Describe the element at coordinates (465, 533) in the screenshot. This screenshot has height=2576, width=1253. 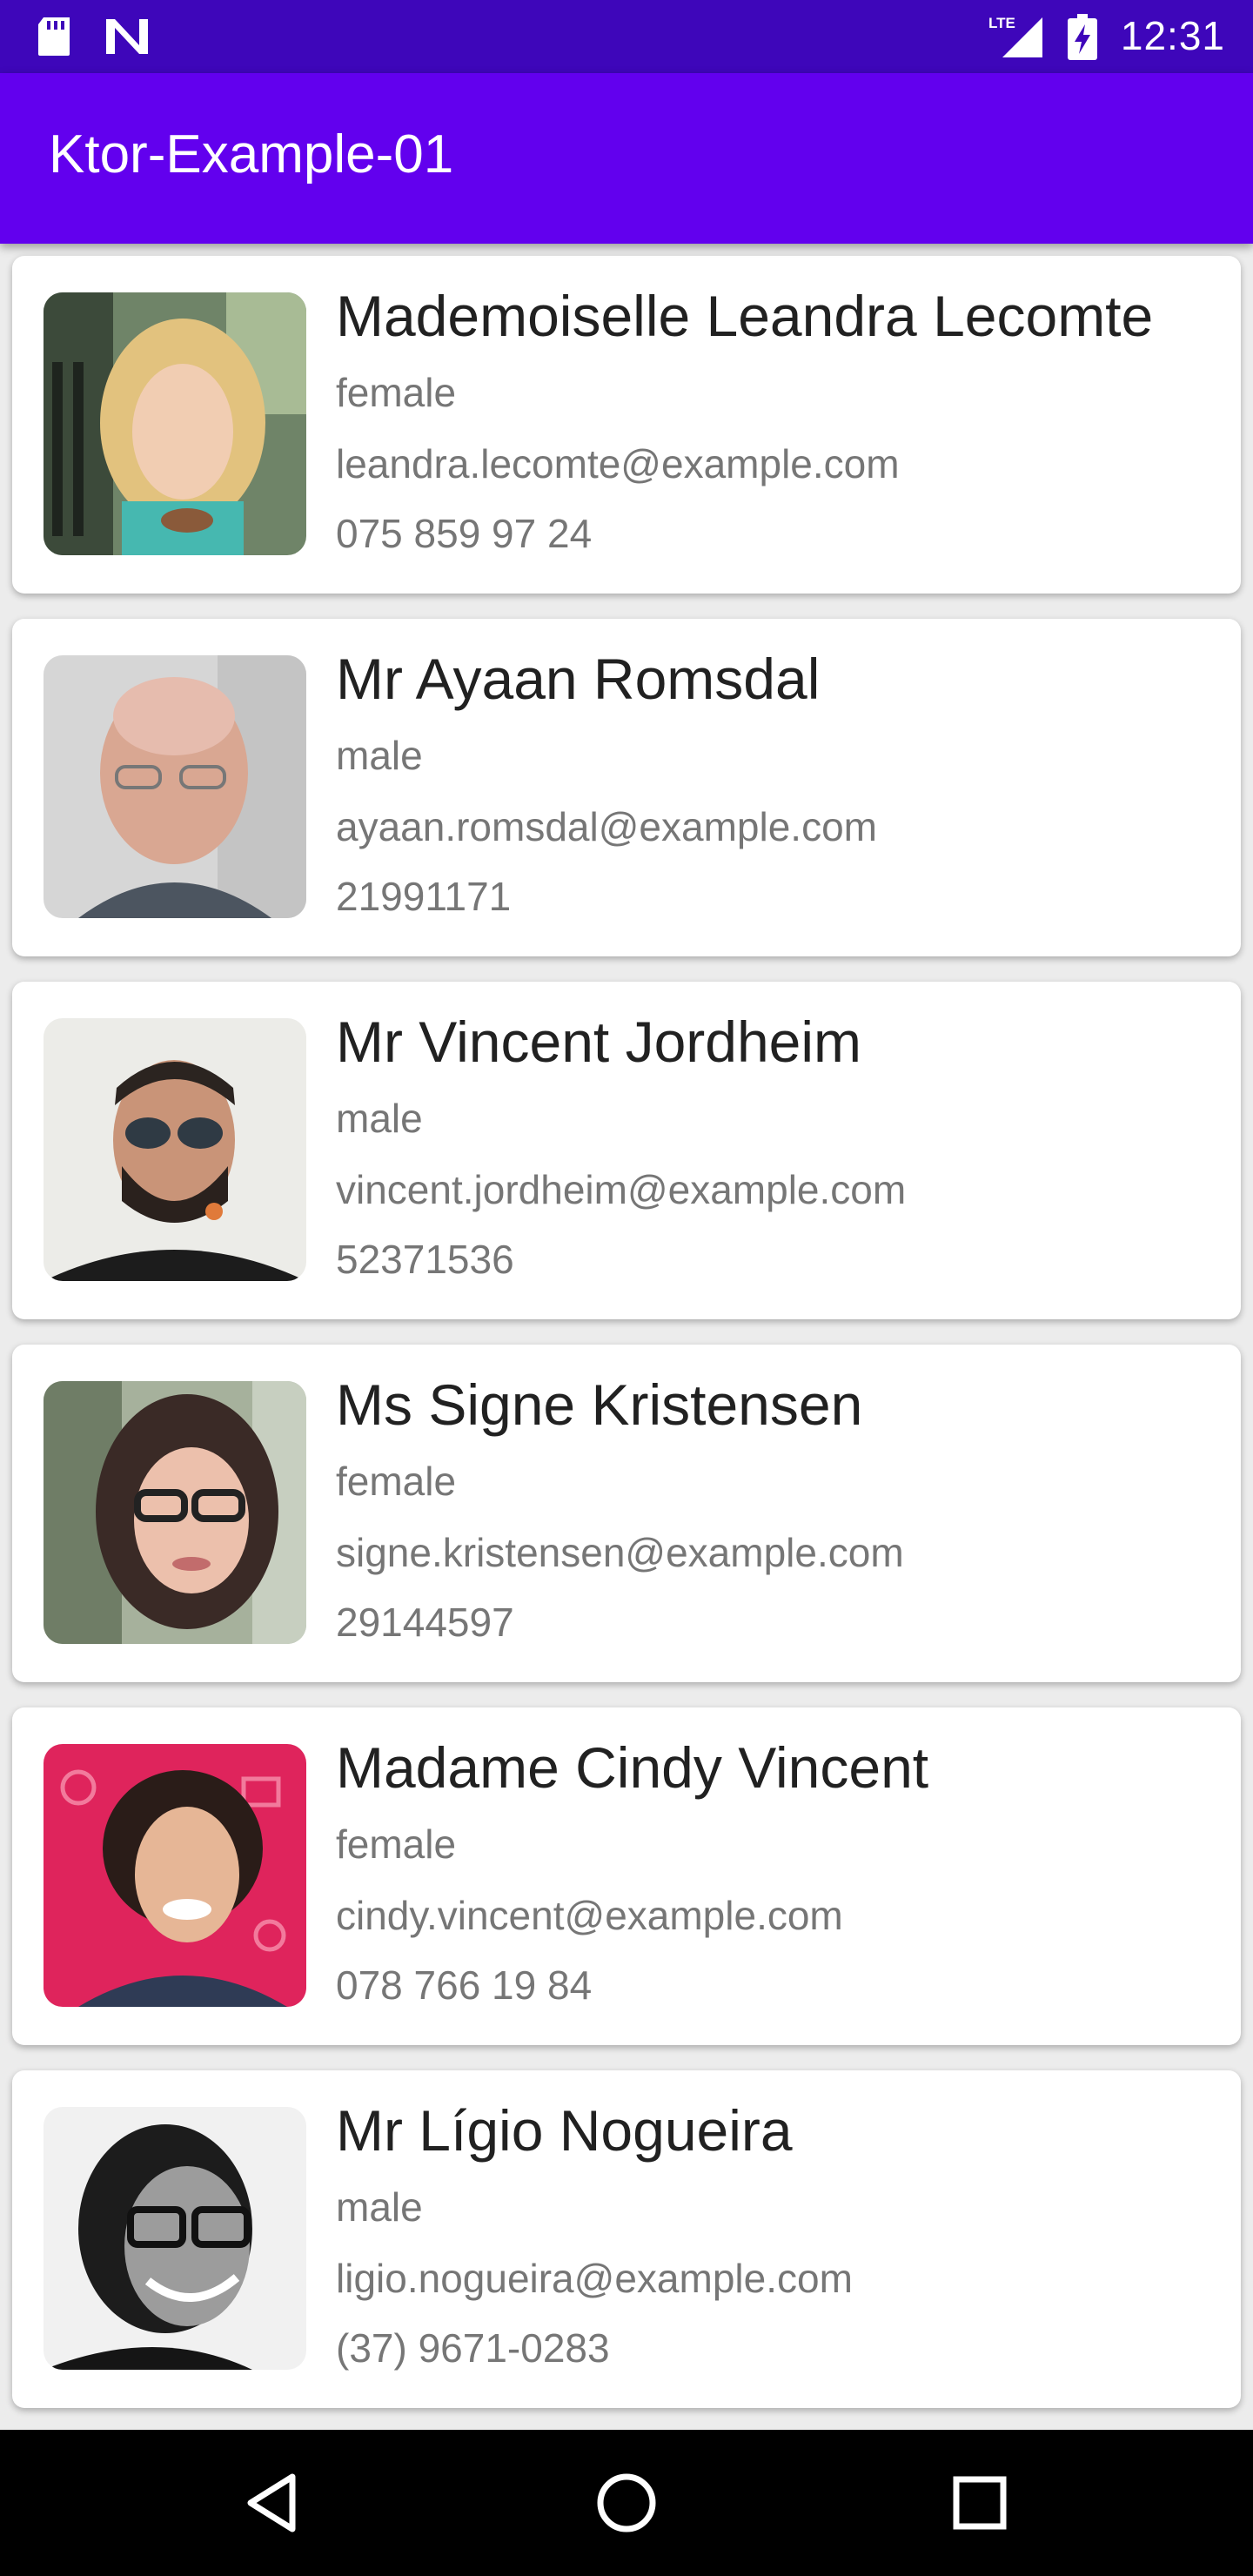
I see `user-phone: 075 859 97 24` at that location.